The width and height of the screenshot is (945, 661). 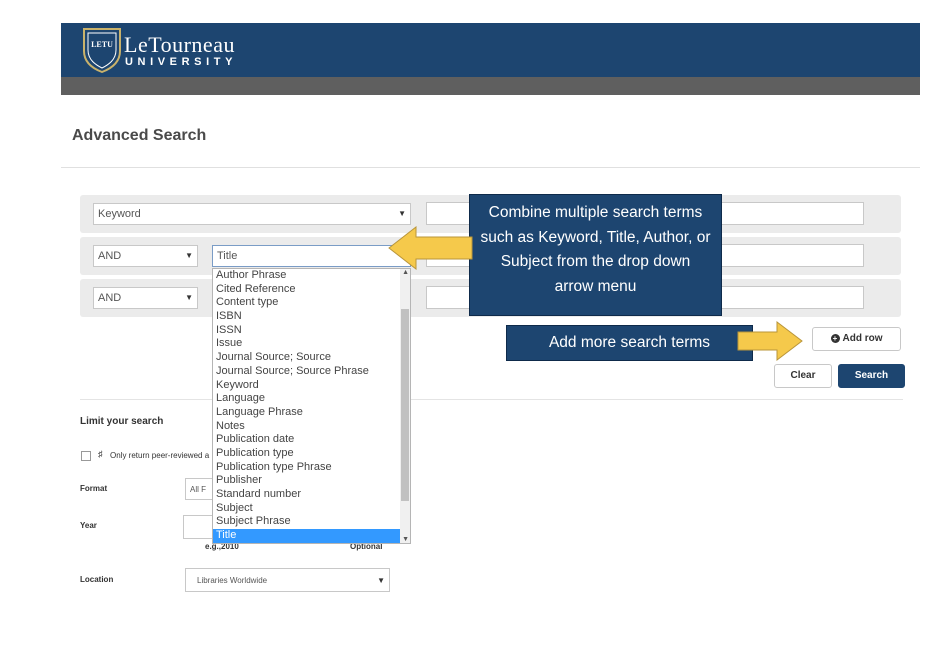 What do you see at coordinates (86, 456) in the screenshot?
I see `peer-reviewed-checkbox` at bounding box center [86, 456].